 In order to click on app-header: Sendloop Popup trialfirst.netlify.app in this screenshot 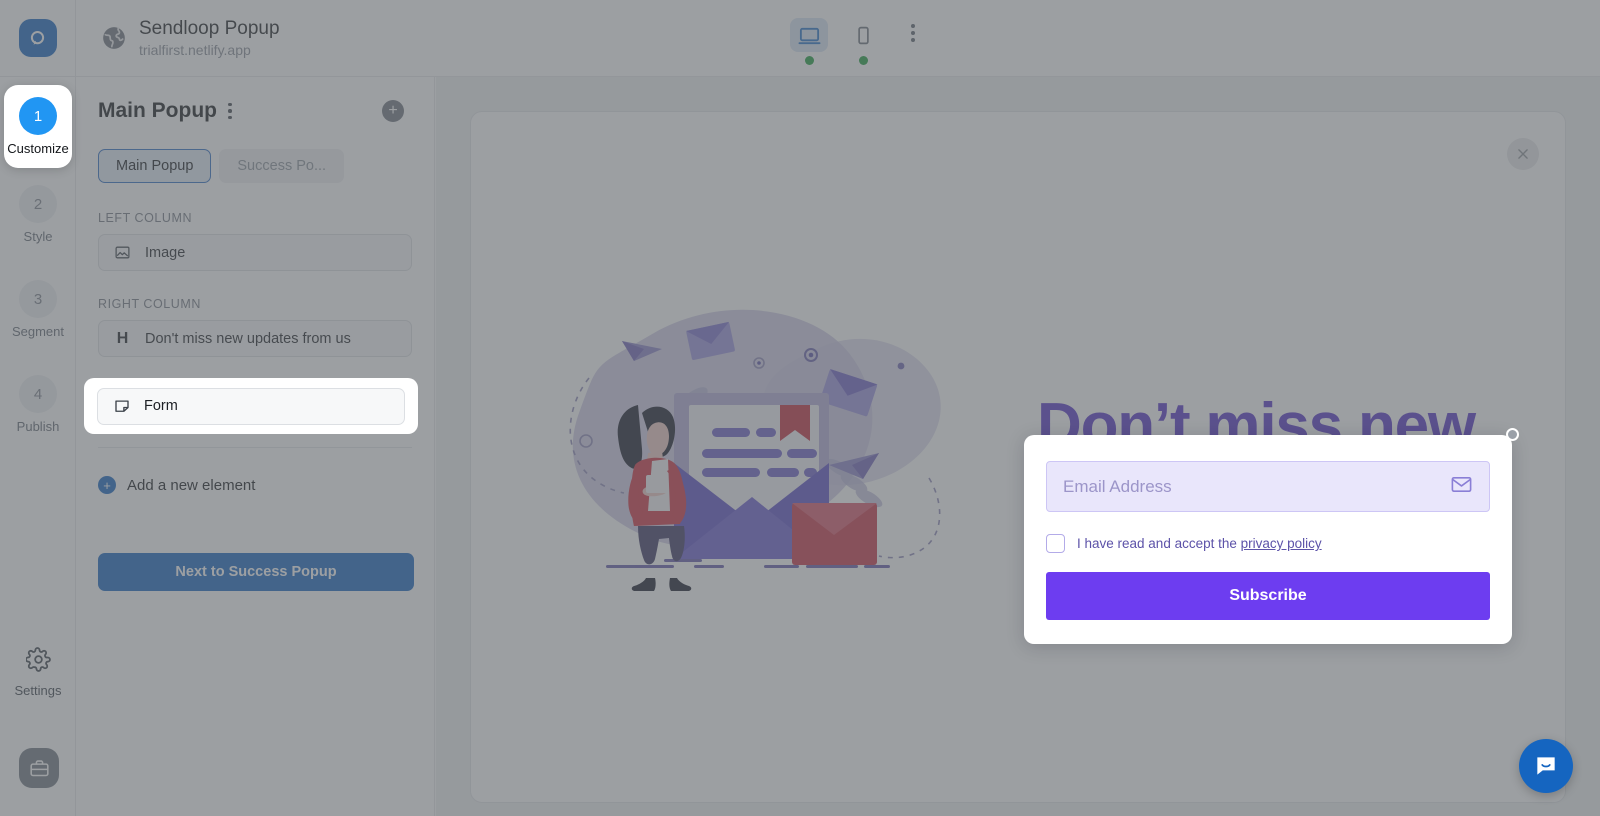, I will do `click(800, 38)`.